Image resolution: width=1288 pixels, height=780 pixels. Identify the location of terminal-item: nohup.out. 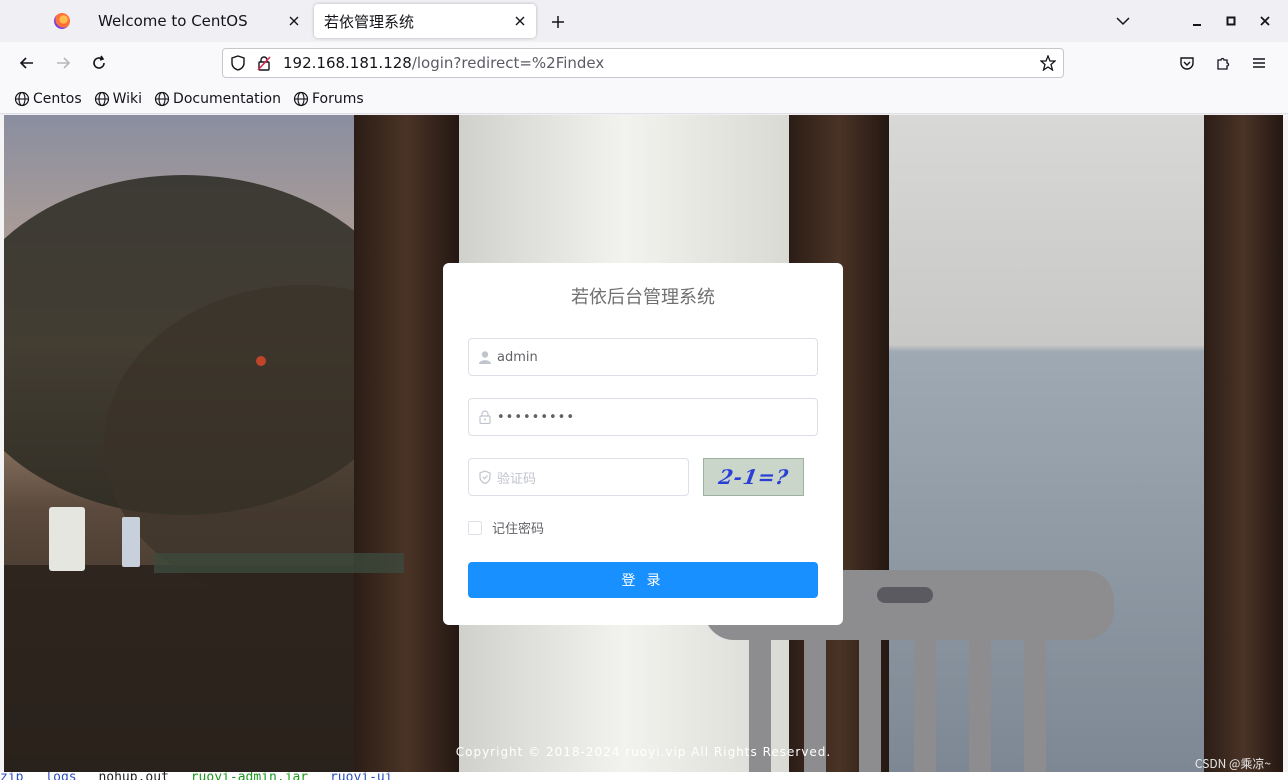
(133, 776).